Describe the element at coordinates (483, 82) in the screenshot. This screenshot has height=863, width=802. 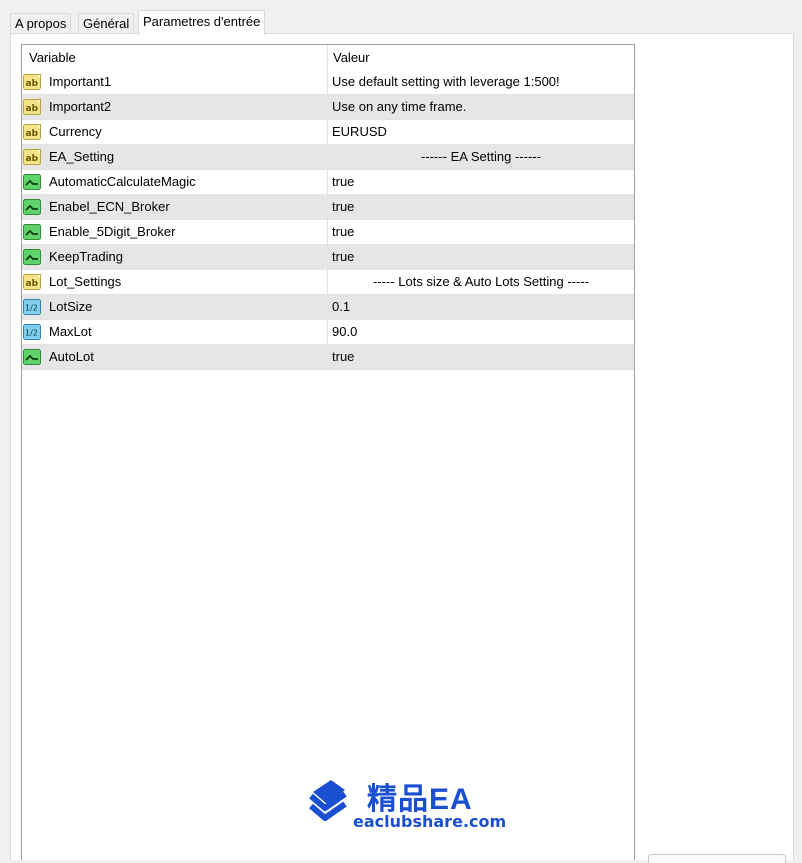
I see `variable-value: Use default setting with leverage 1:500!` at that location.